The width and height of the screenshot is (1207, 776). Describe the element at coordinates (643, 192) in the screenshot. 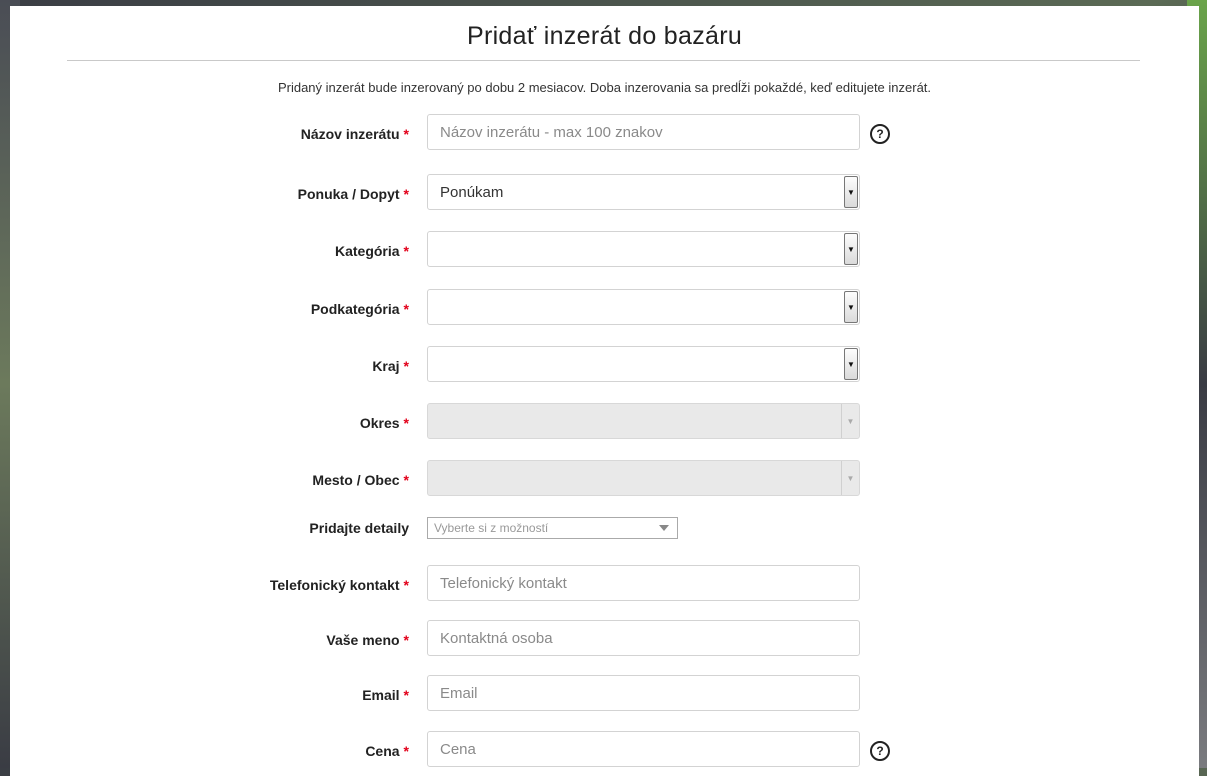

I see `offer-demand-select: Ponúkam ▼` at that location.